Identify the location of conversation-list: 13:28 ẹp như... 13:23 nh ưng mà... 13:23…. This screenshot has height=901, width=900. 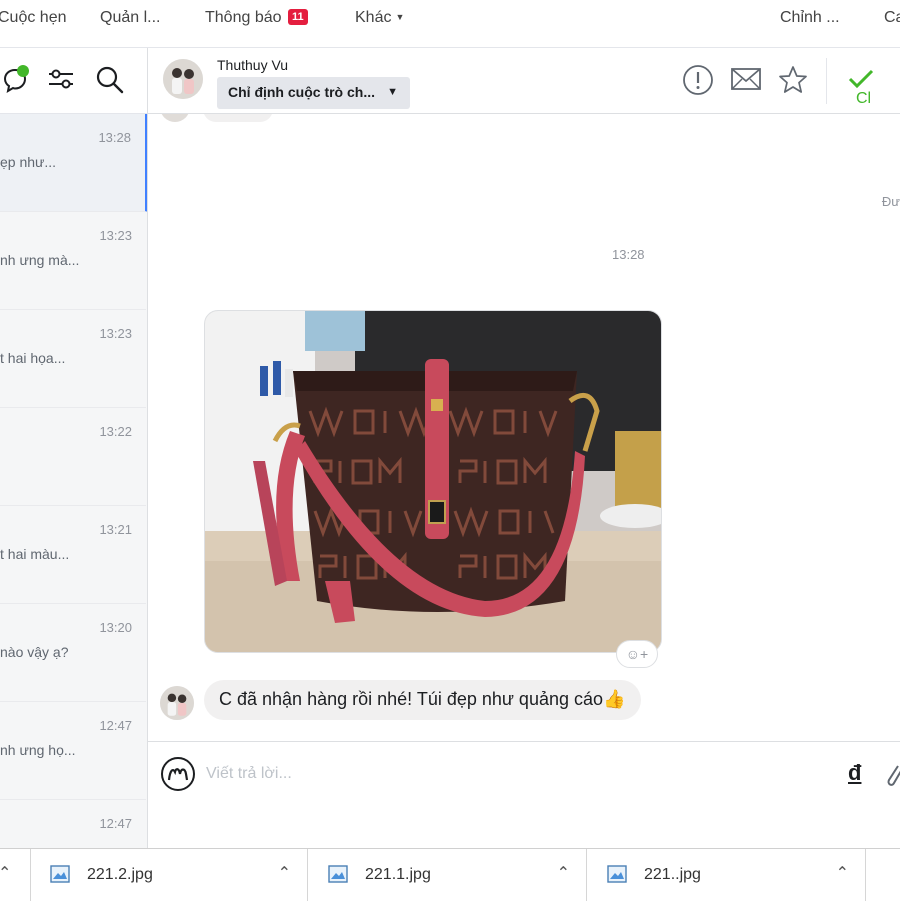
(74, 448).